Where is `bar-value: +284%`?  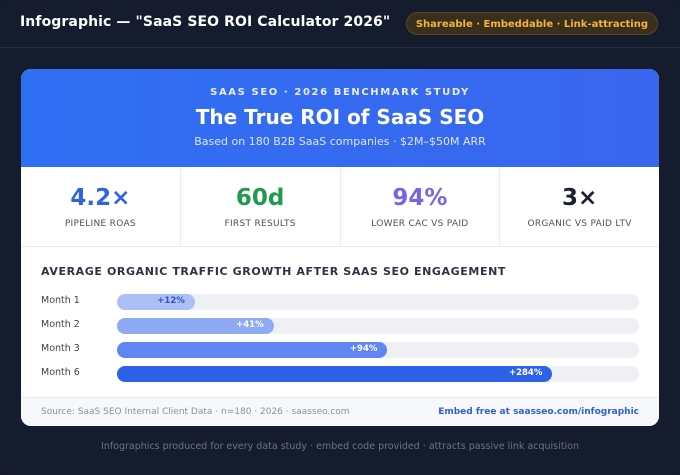
bar-value: +284% is located at coordinates (525, 373).